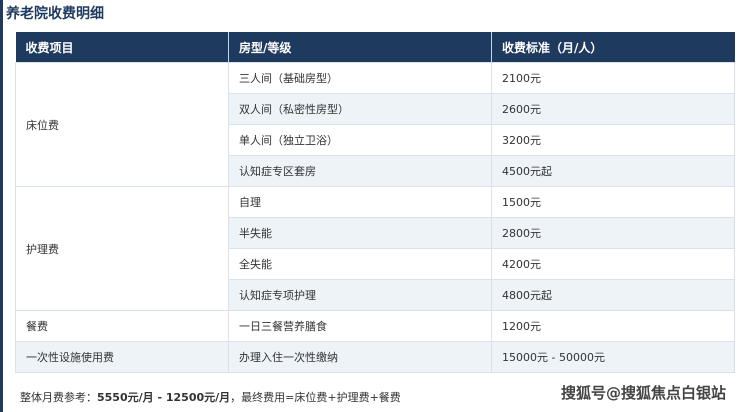  Describe the element at coordinates (122, 326) in the screenshot. I see `category-cell: 餐费` at that location.